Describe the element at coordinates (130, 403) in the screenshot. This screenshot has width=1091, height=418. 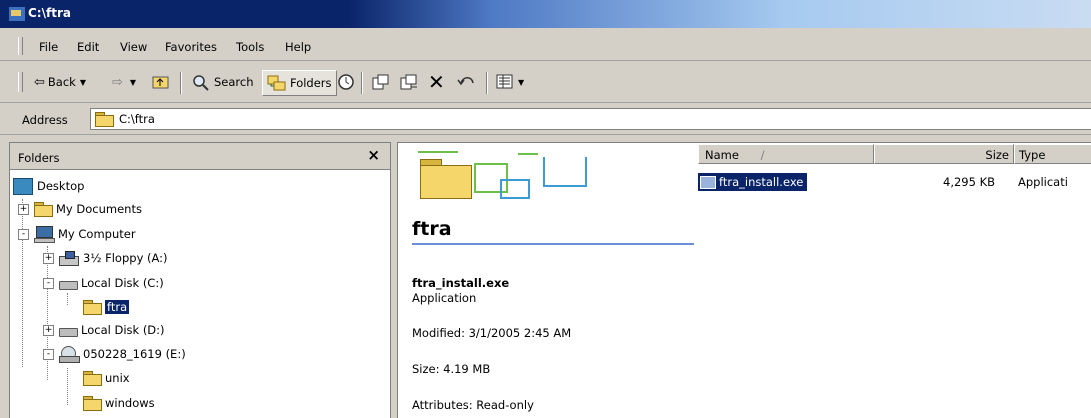
I see `tree-item-label: windows` at that location.